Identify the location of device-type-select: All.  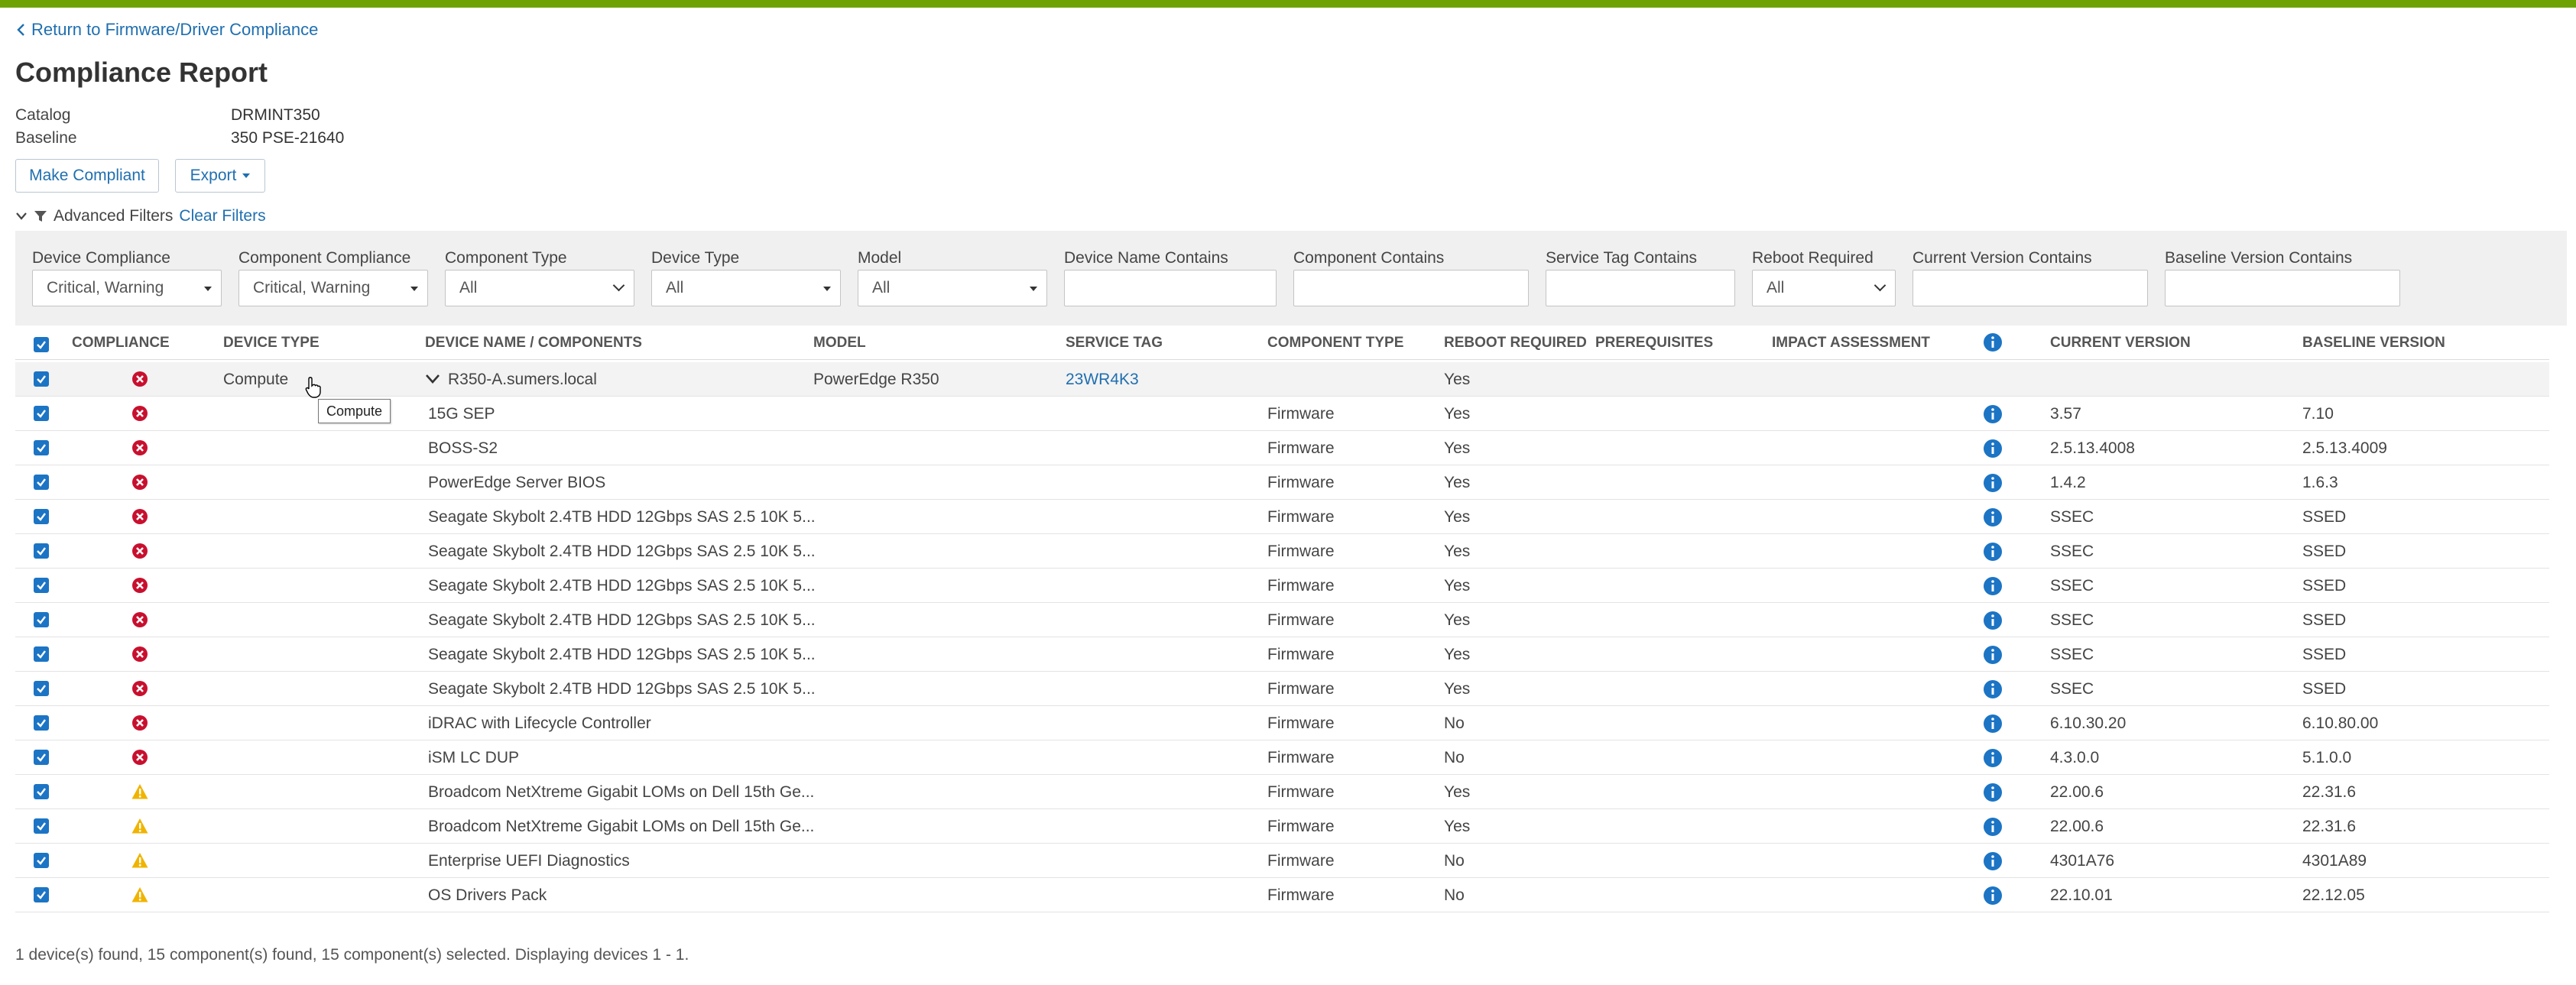
(746, 288).